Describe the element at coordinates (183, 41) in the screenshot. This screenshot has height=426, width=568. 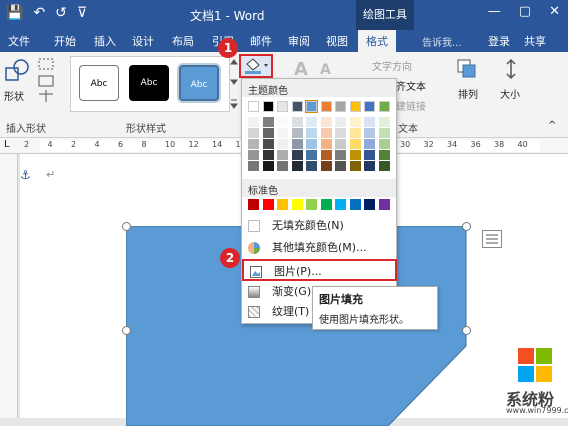
I see `tab-layout: 布局` at that location.